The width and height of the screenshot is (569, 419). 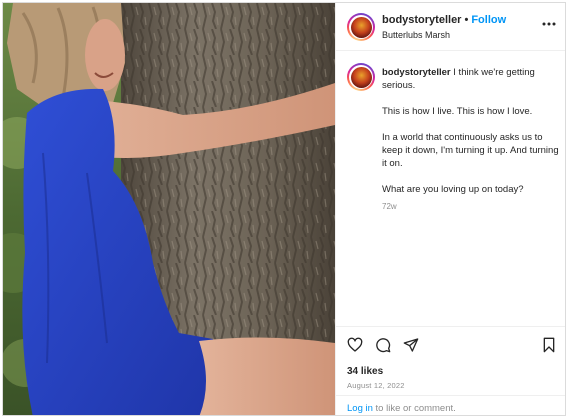 What do you see at coordinates (414, 408) in the screenshot?
I see `login-rest: to like or comment.` at bounding box center [414, 408].